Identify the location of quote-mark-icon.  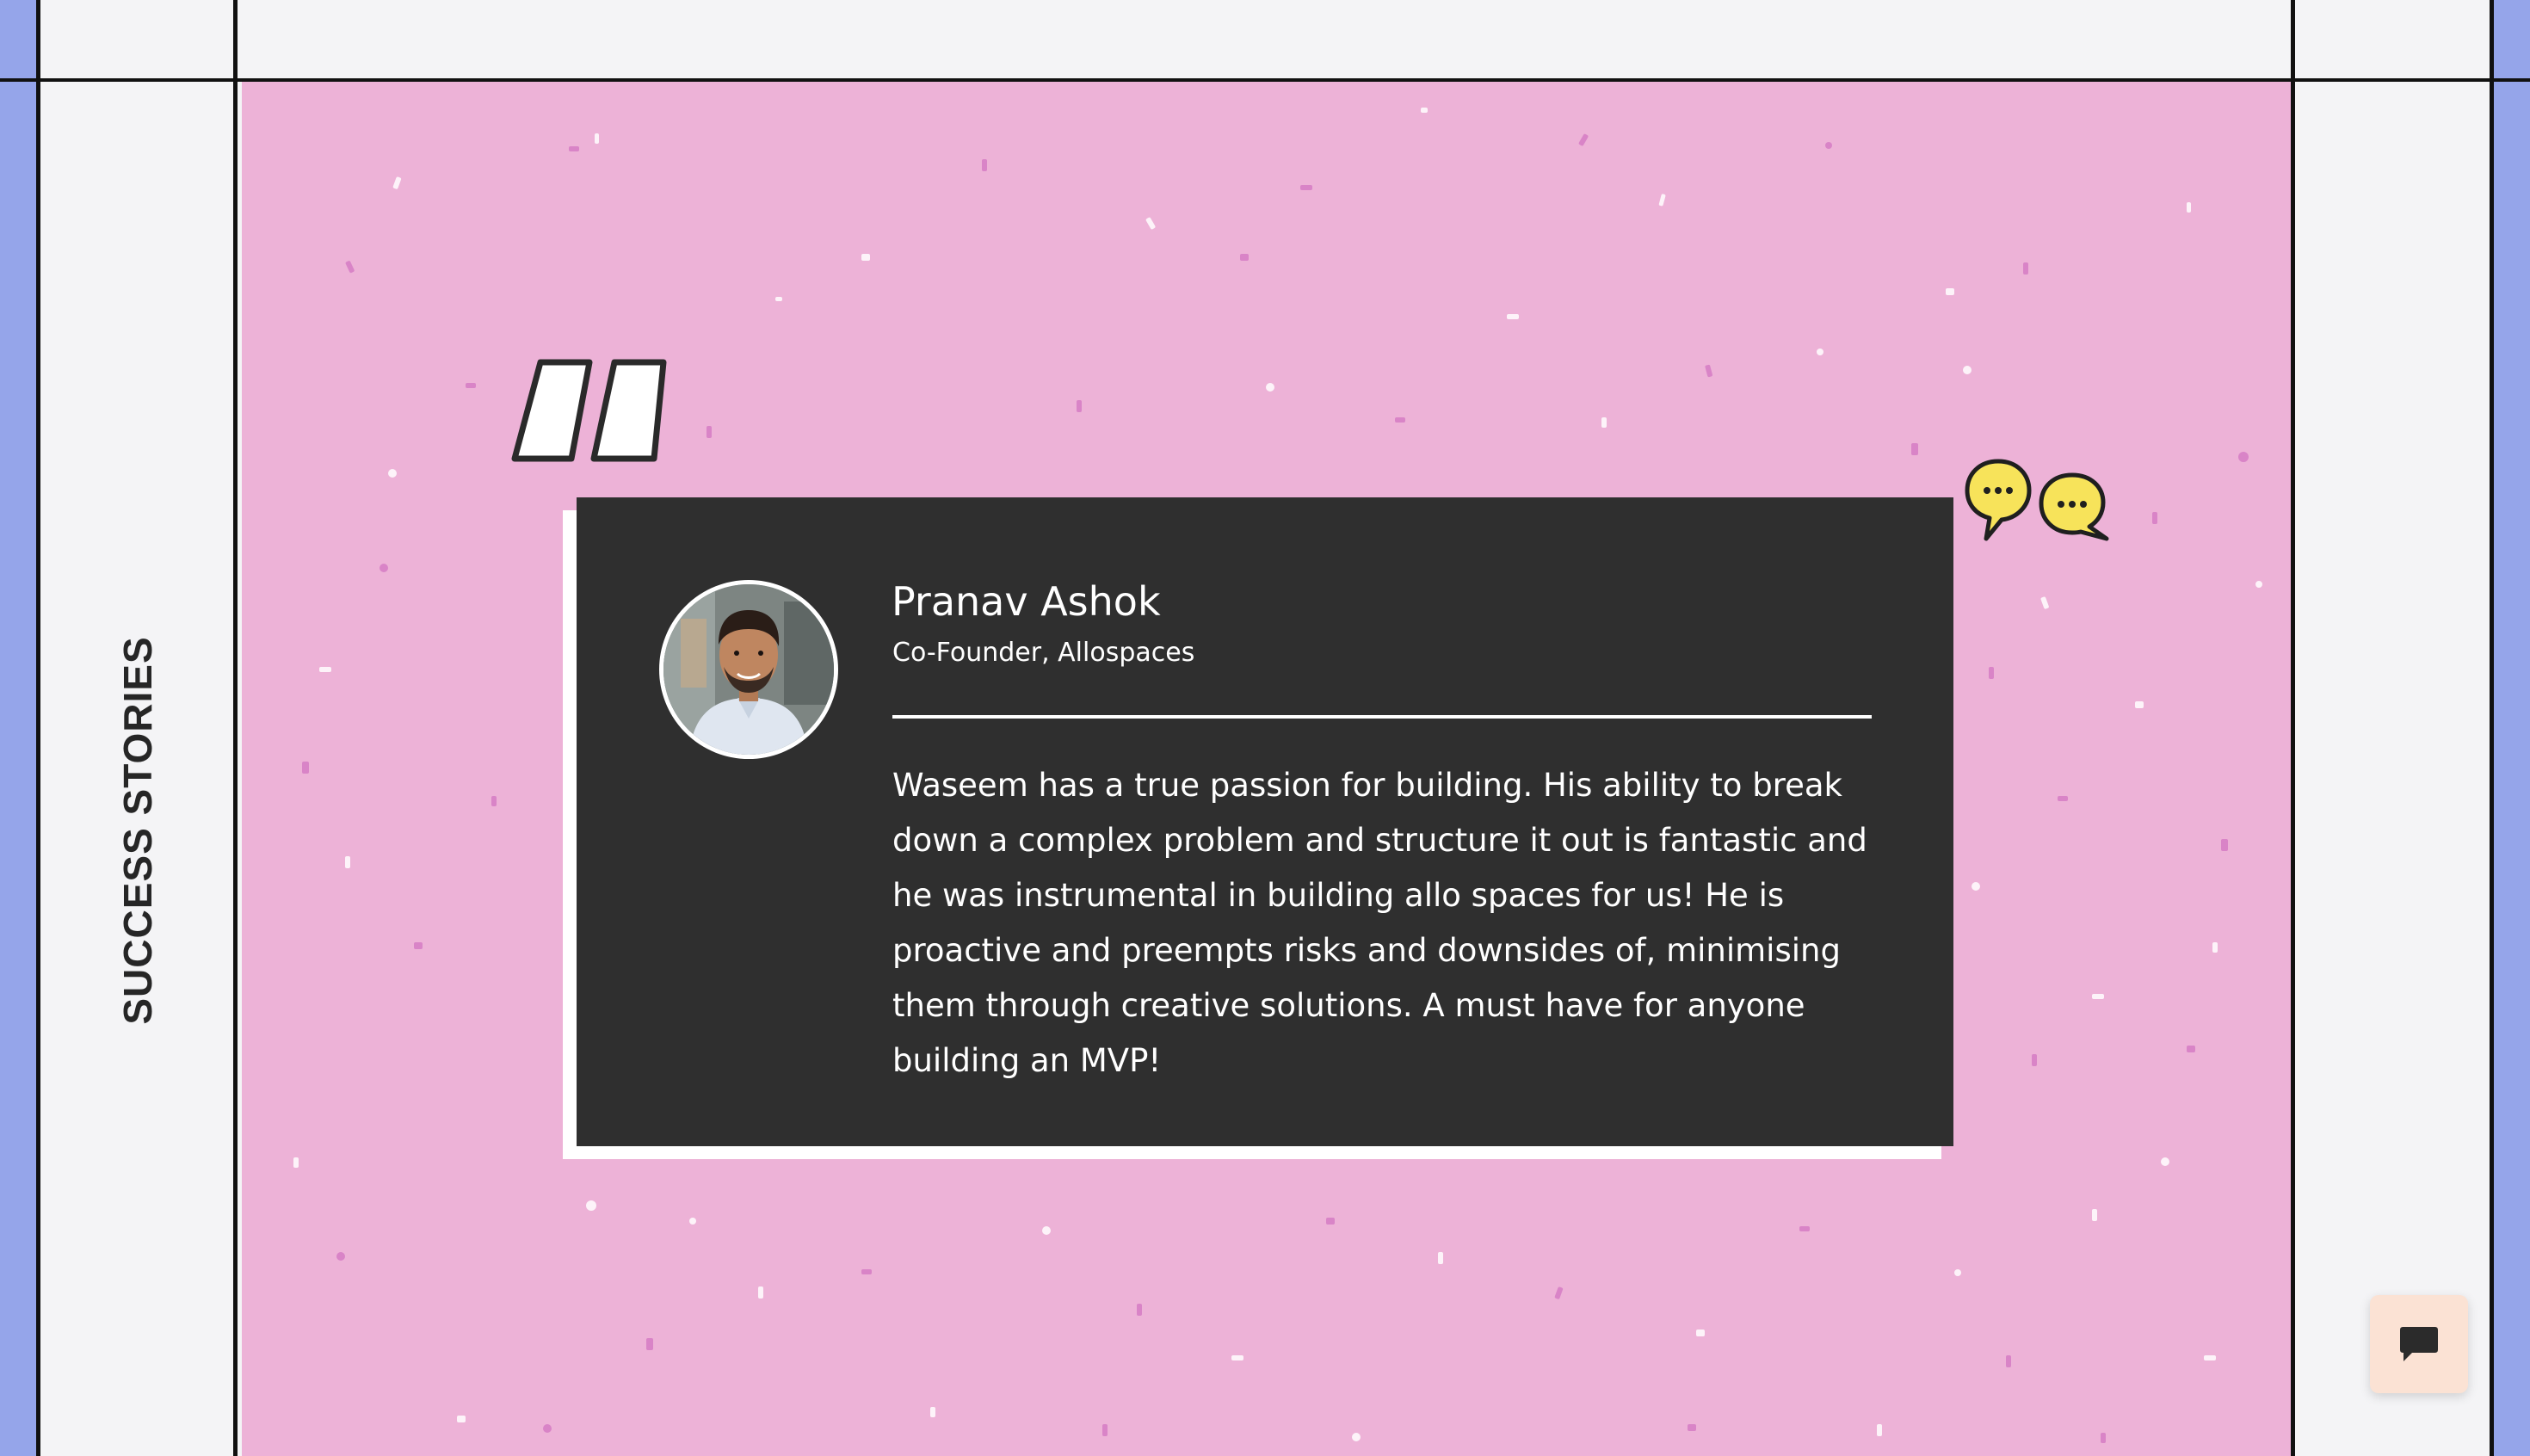
(589, 411).